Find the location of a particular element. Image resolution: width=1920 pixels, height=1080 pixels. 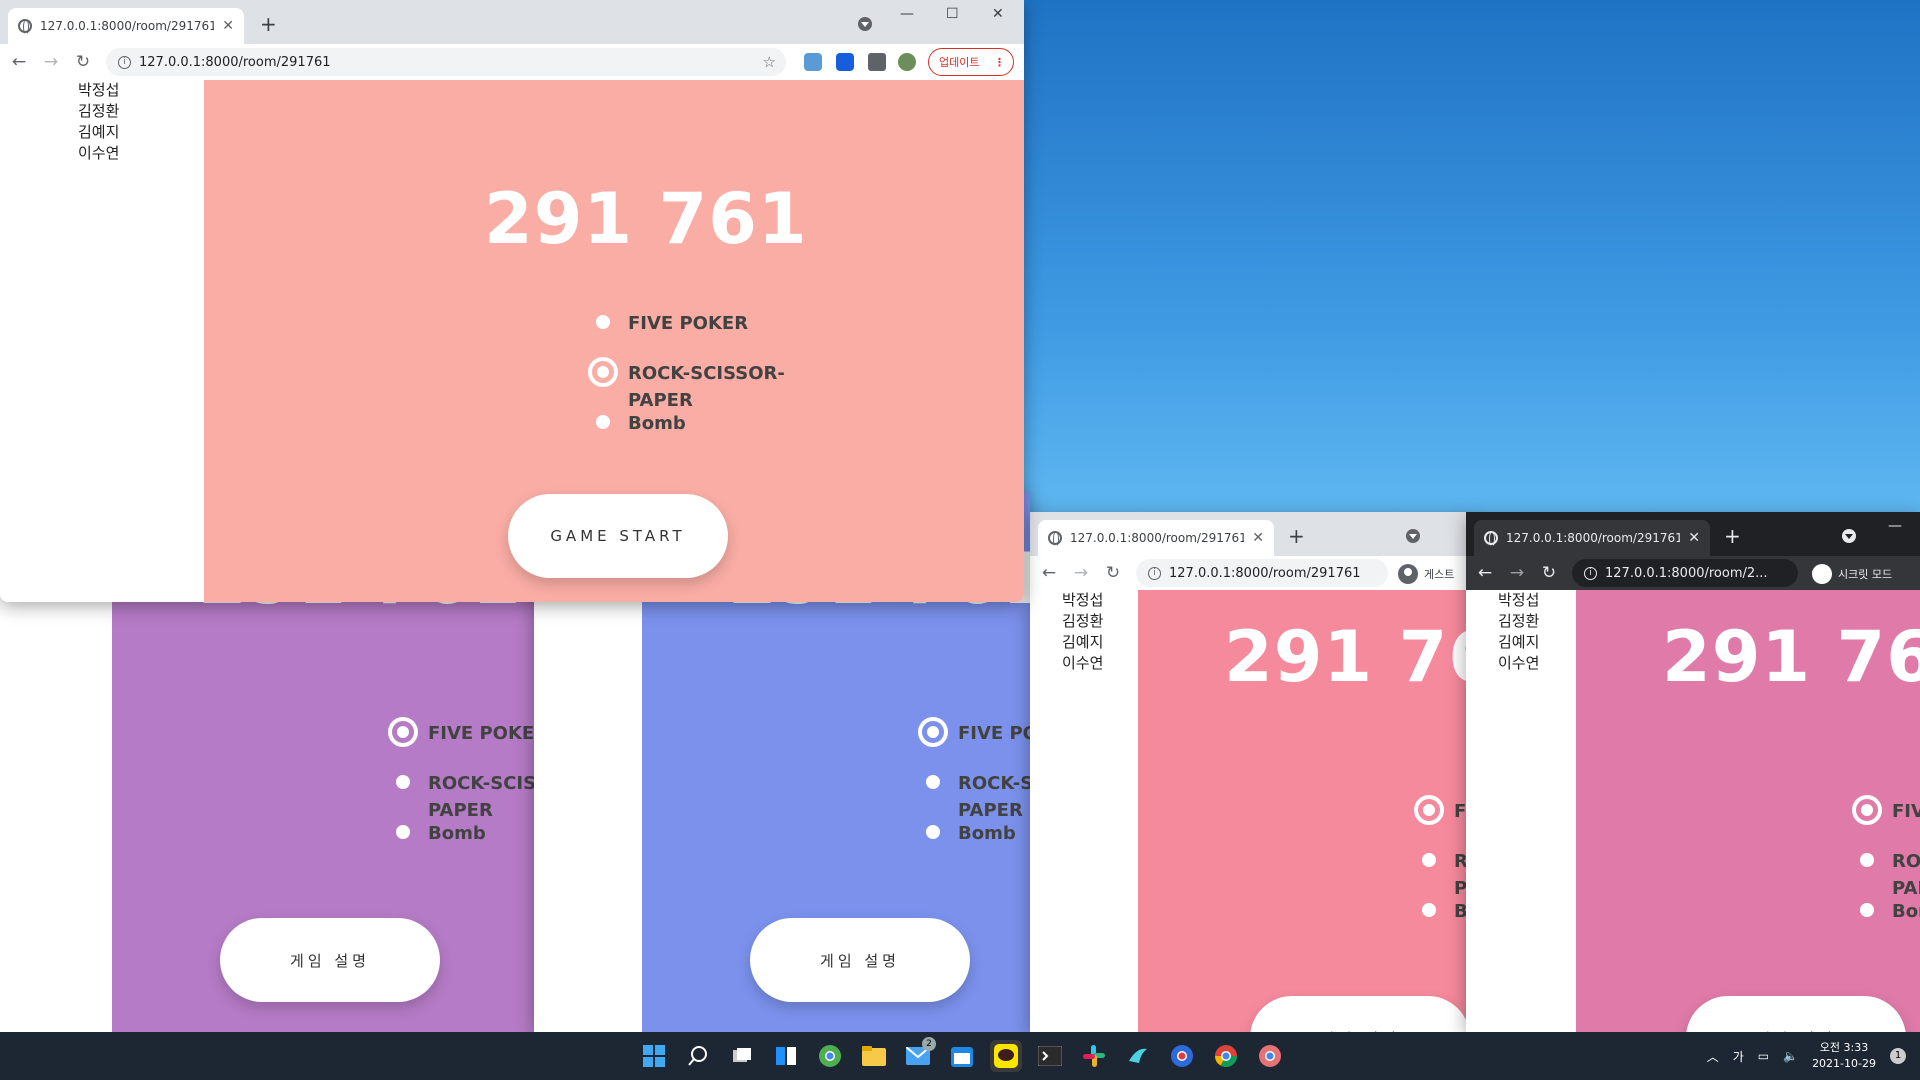

notification-badge: 1 is located at coordinates (1898, 1056).